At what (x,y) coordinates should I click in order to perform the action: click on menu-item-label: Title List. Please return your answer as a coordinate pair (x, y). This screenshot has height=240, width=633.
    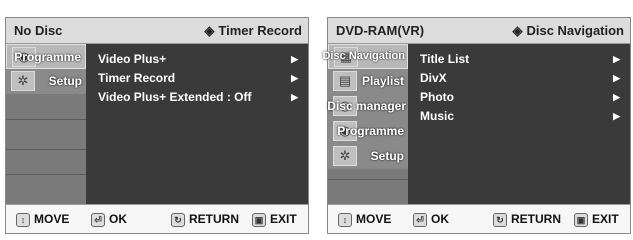
    Looking at the image, I should click on (445, 59).